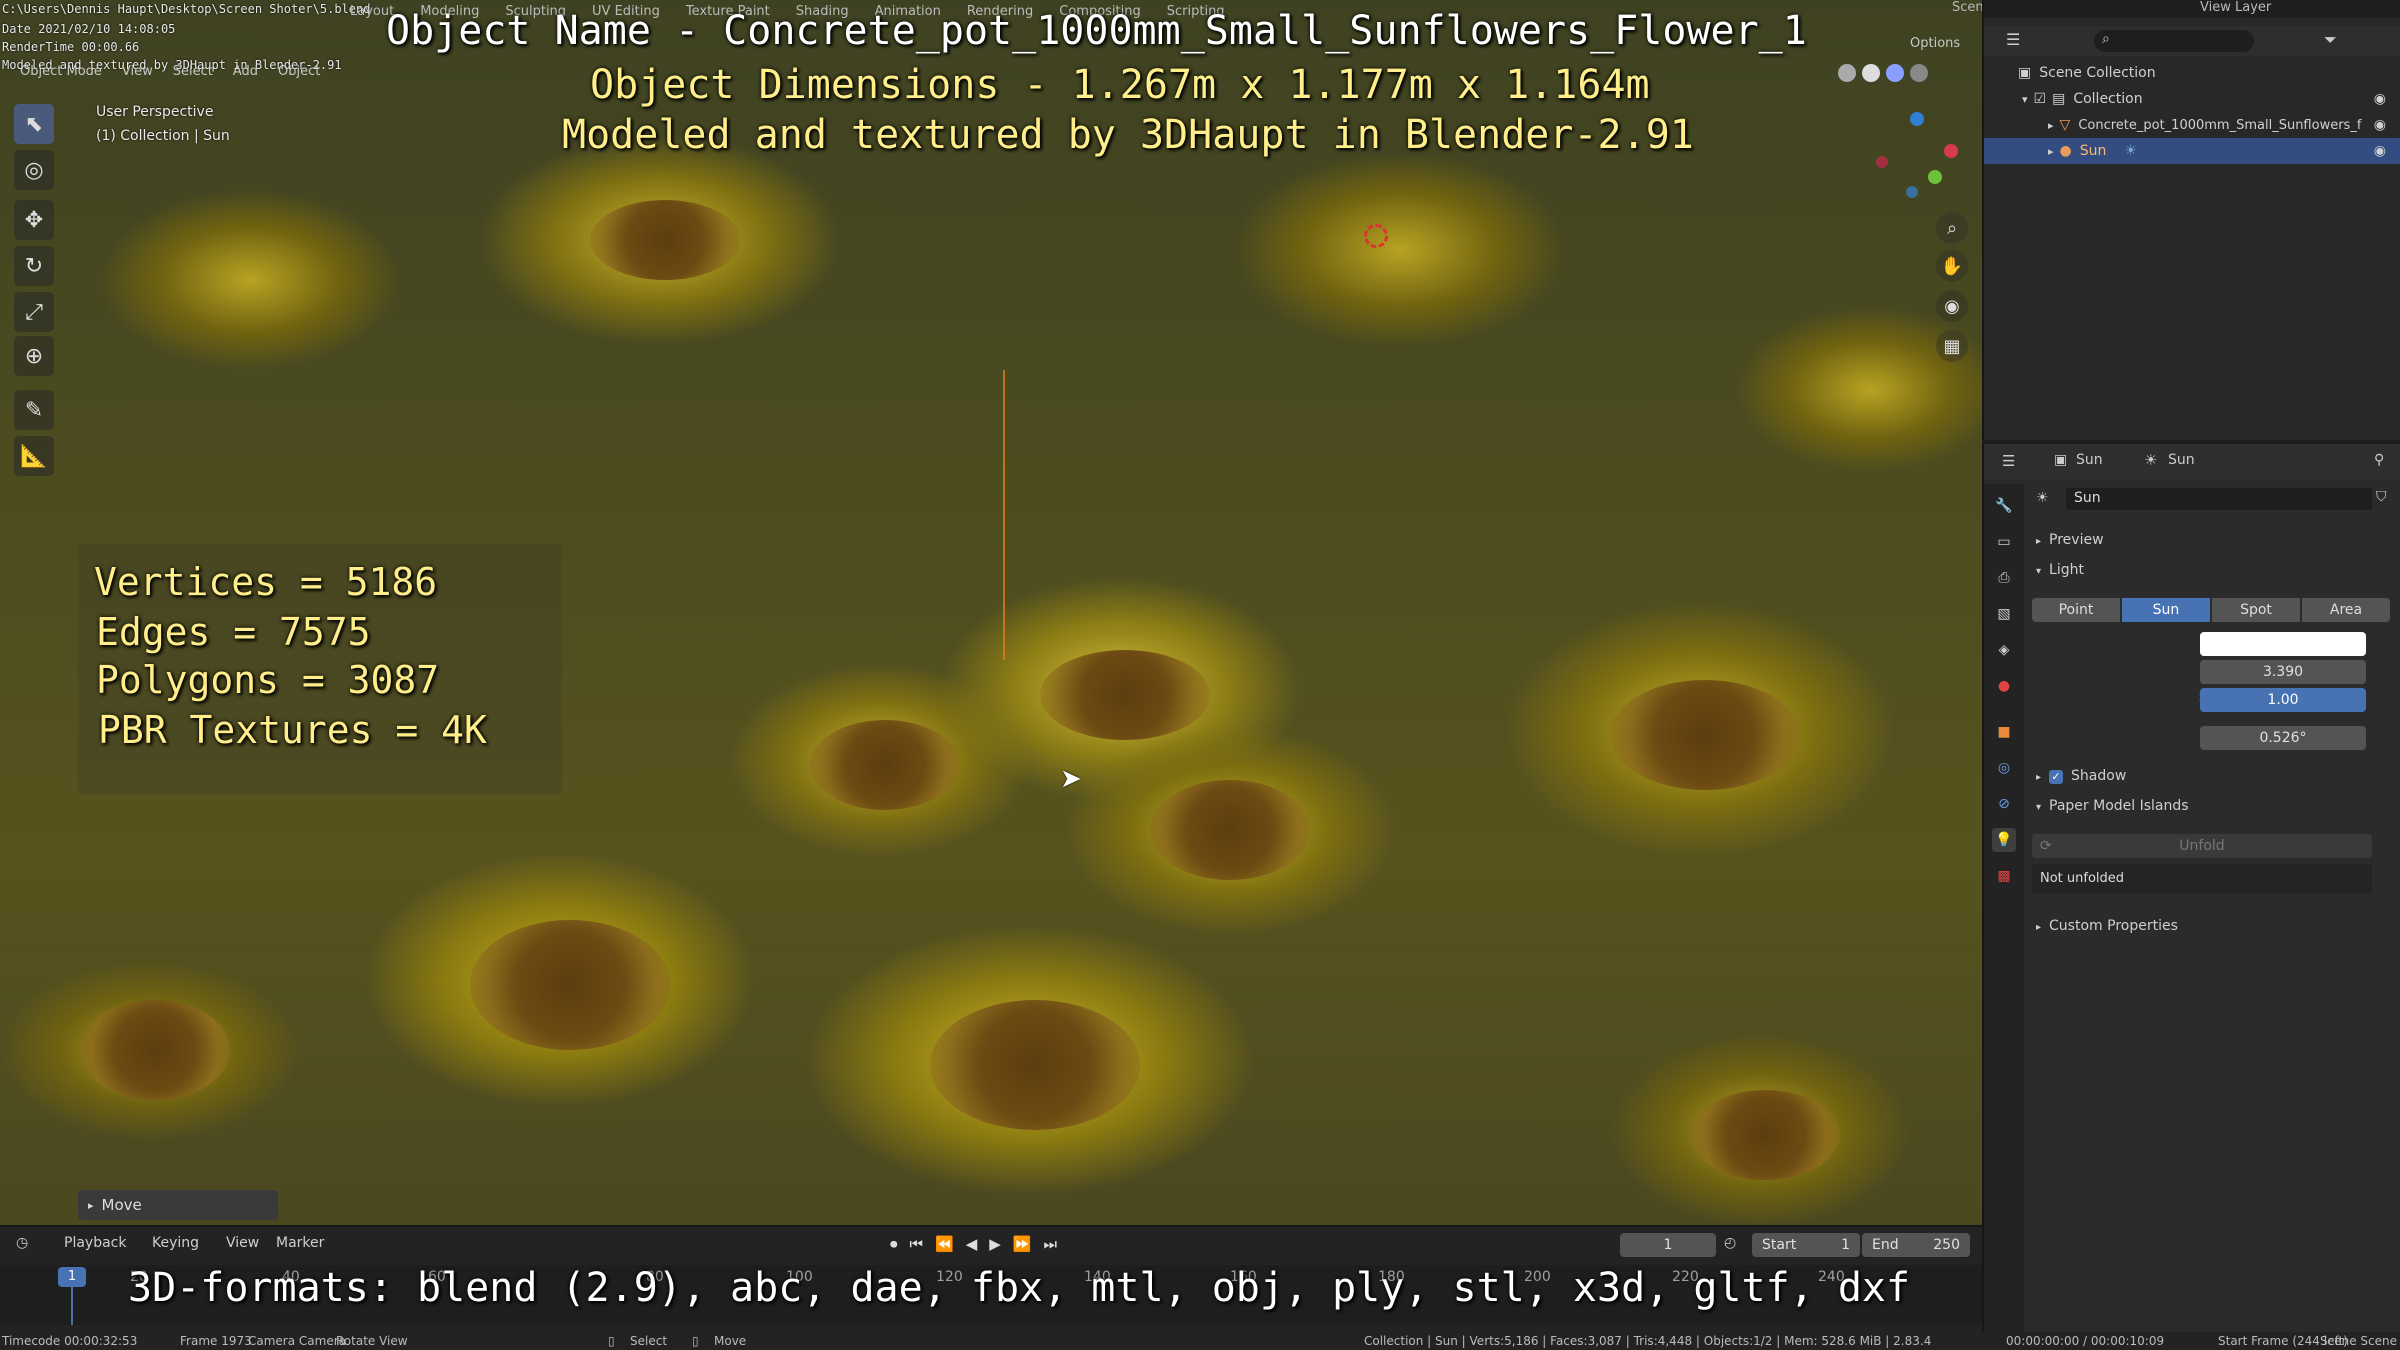  I want to click on scene-collection-icon: ▣, so click(2025, 73).